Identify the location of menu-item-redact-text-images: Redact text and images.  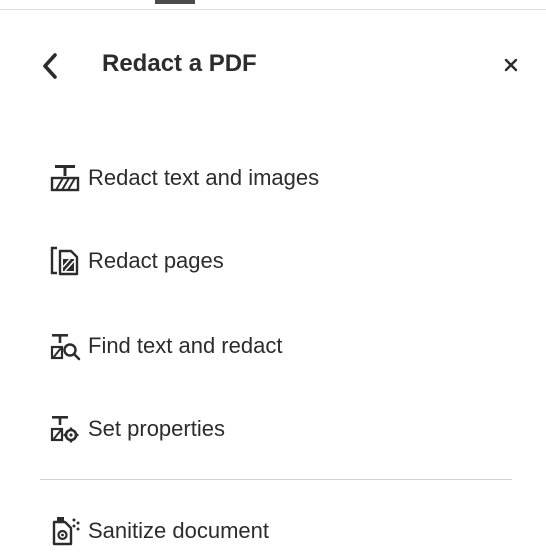
(283, 178).